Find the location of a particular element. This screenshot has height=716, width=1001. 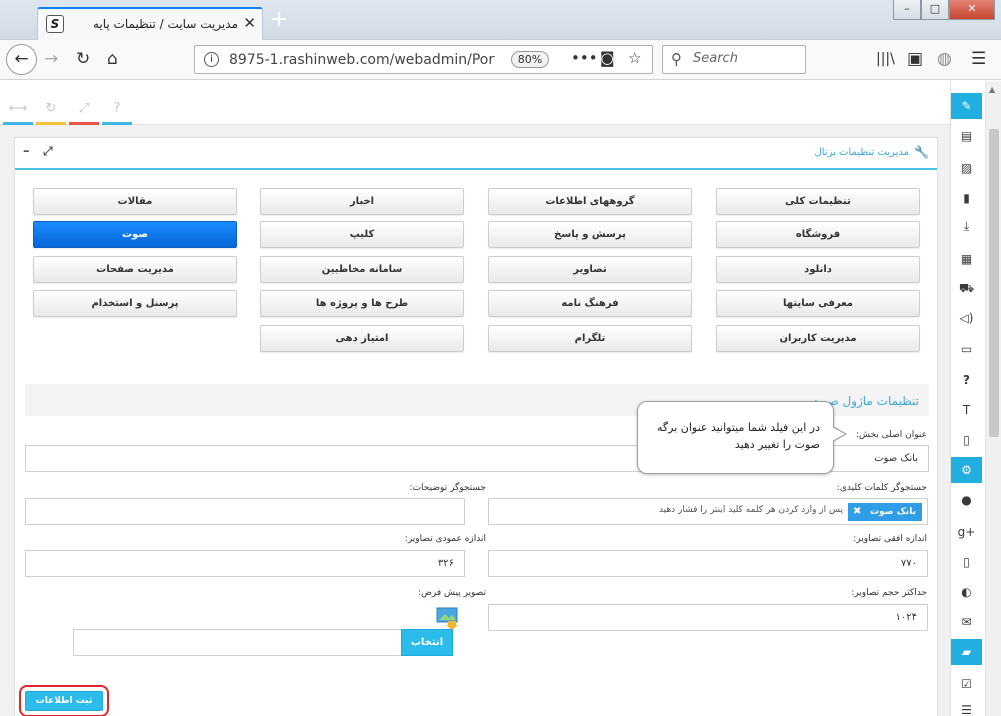

sidebar-checkbox-icon: ☑ is located at coordinates (966, 684).